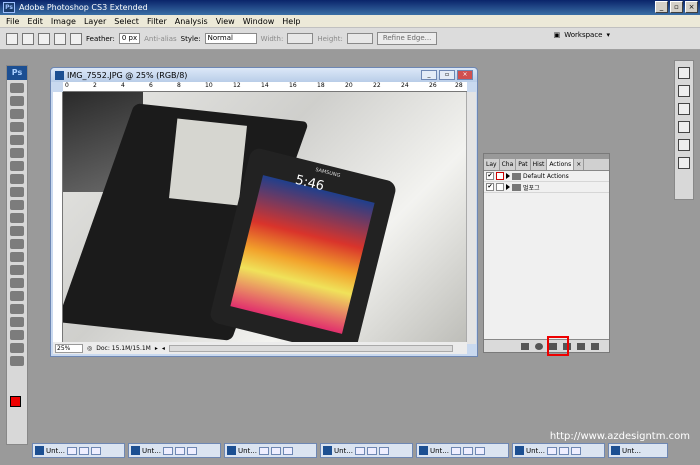  I want to click on foreground-color-swatch, so click(15, 401).